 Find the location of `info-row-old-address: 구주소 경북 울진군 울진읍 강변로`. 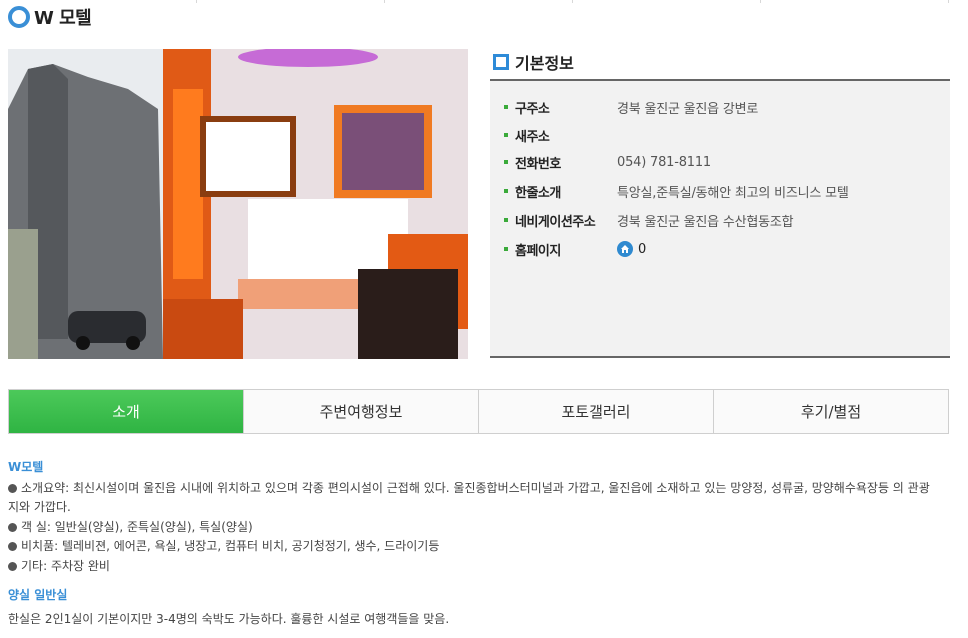

info-row-old-address: 구주소 경북 울진군 울진읍 강변로 is located at coordinates (631, 107).